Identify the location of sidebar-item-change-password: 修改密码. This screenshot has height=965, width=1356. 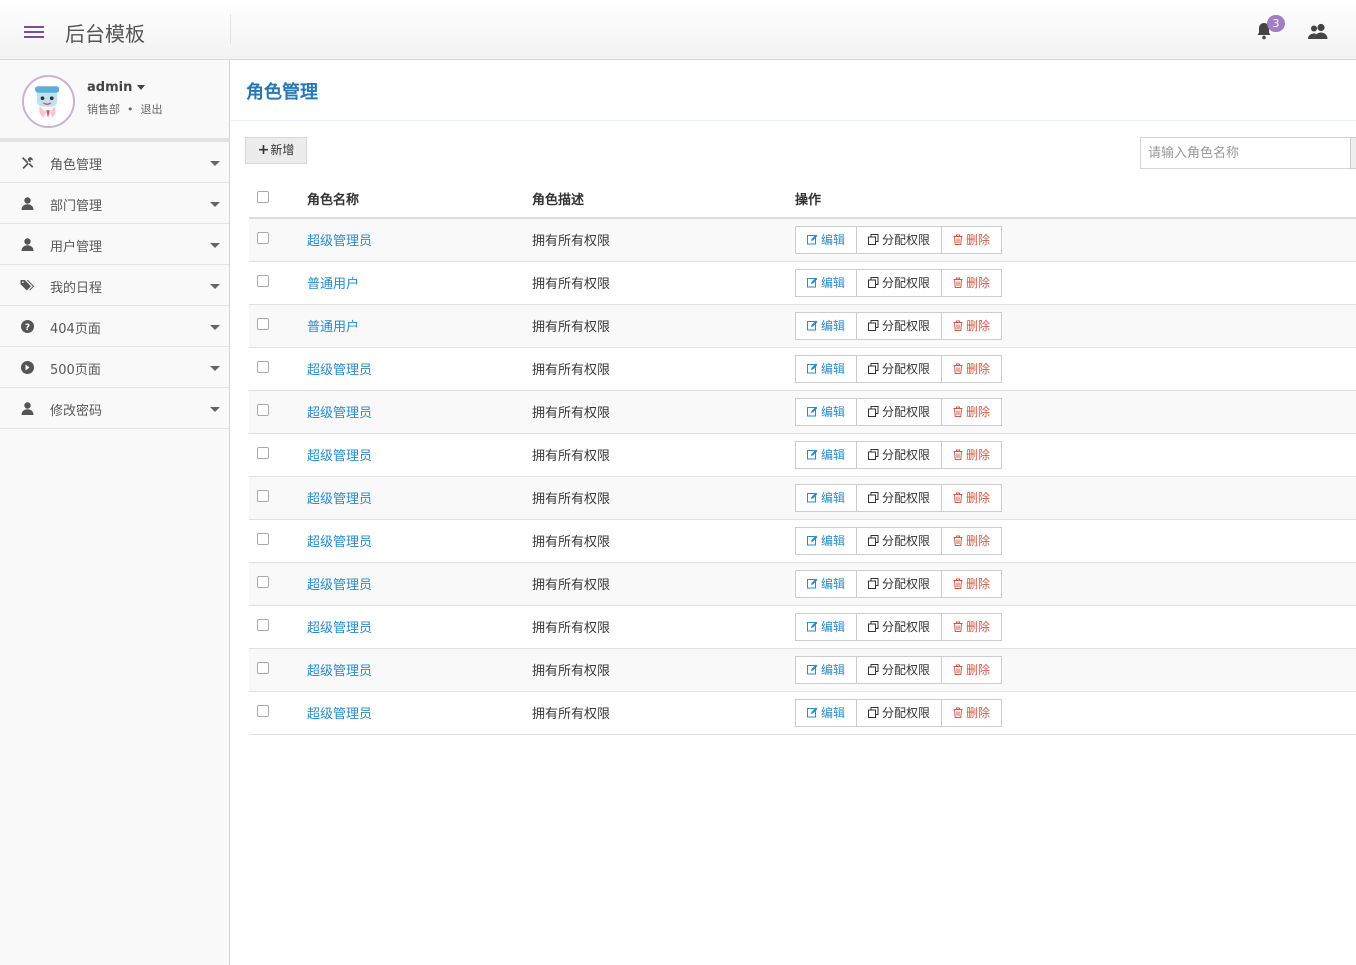
(114, 408).